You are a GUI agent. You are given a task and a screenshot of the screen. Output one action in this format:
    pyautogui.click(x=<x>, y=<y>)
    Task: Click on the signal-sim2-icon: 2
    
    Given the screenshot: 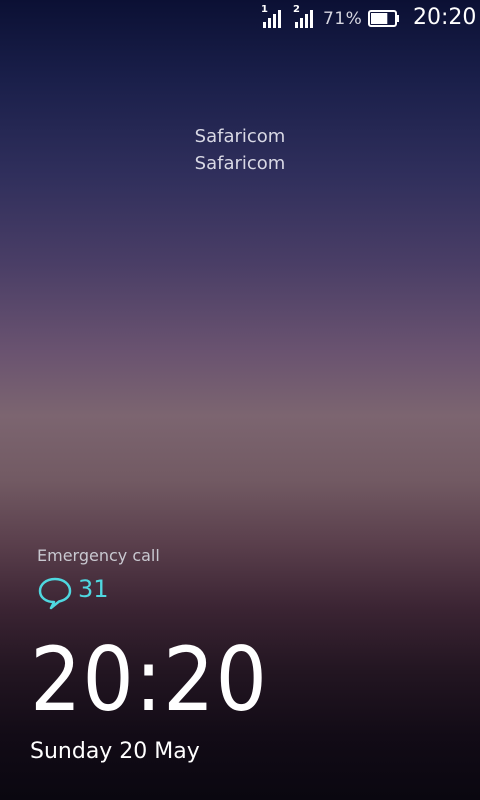 What is the action you would take?
    pyautogui.click(x=304, y=17)
    